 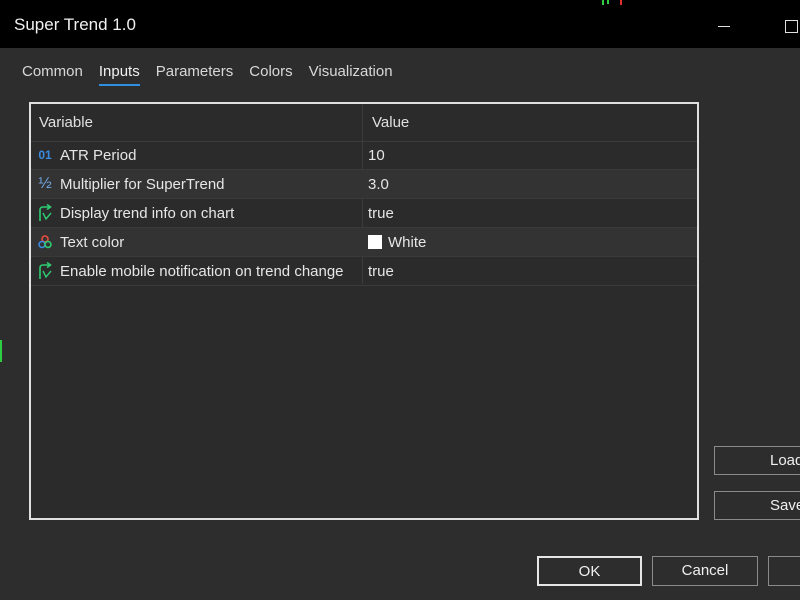 What do you see at coordinates (119, 74) in the screenshot?
I see `tab-inputs: Inputs` at bounding box center [119, 74].